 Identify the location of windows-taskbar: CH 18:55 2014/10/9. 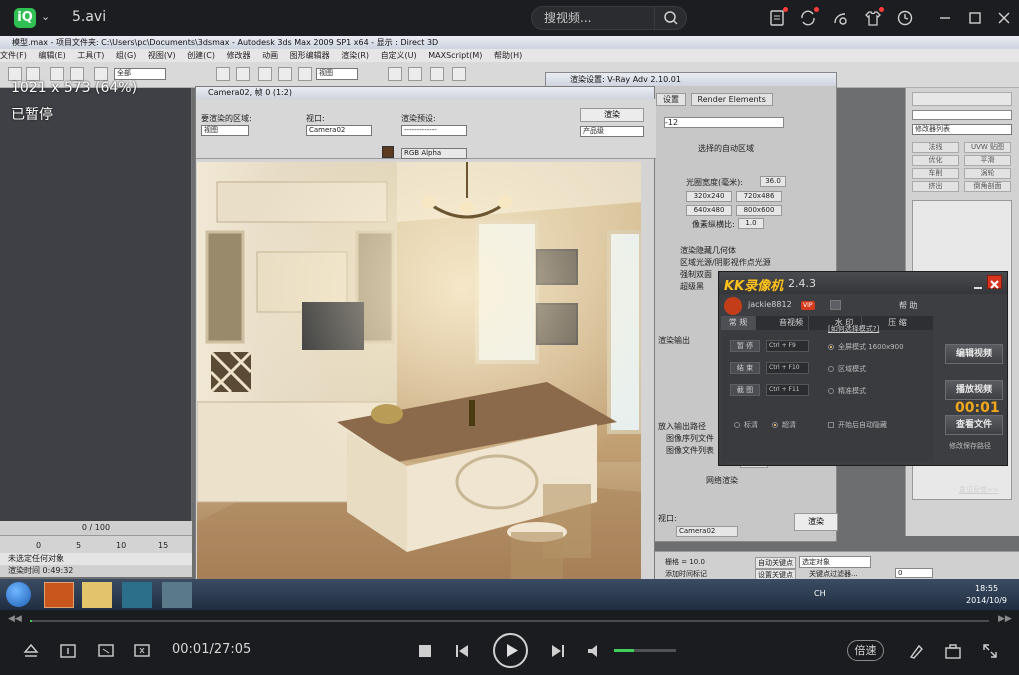
(509, 594).